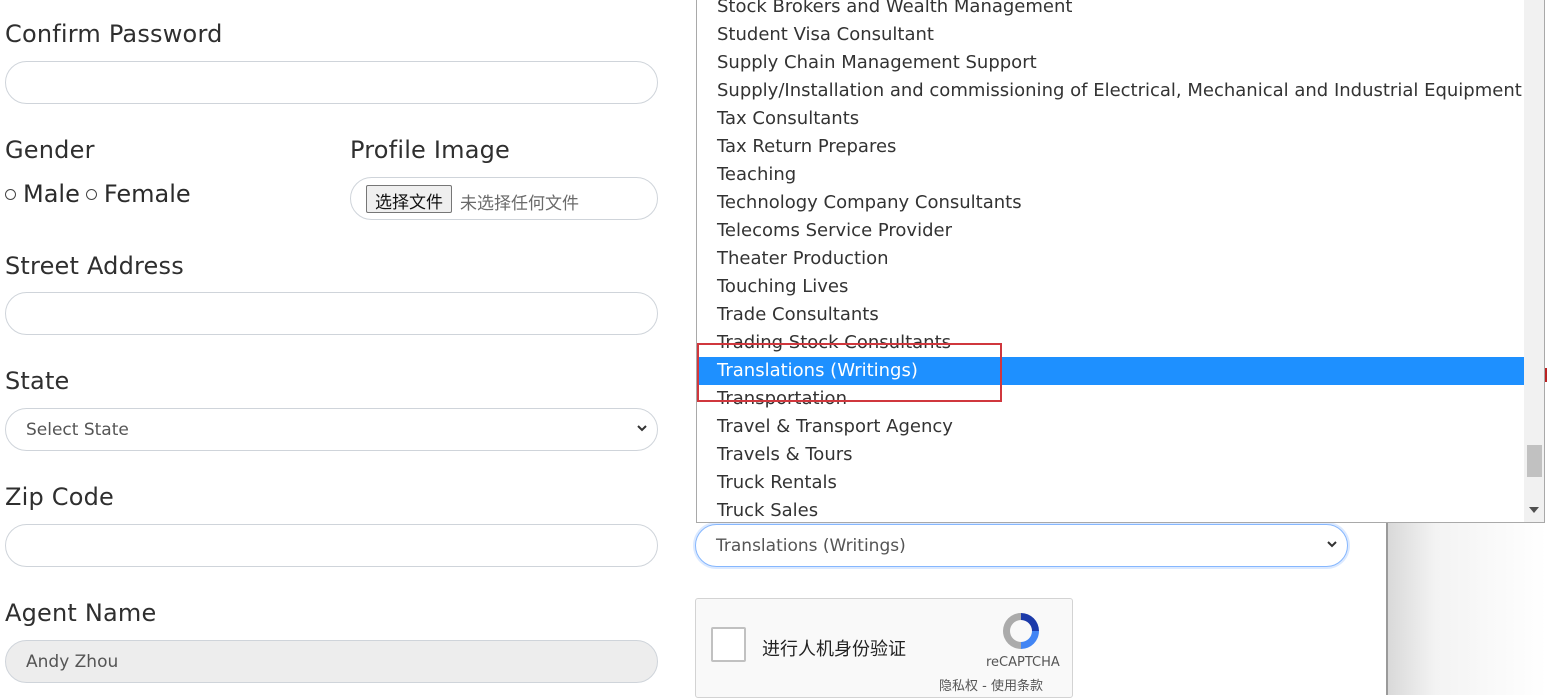 This screenshot has width=1547, height=698. I want to click on confirm-password-label: Confirm Password, so click(114, 34).